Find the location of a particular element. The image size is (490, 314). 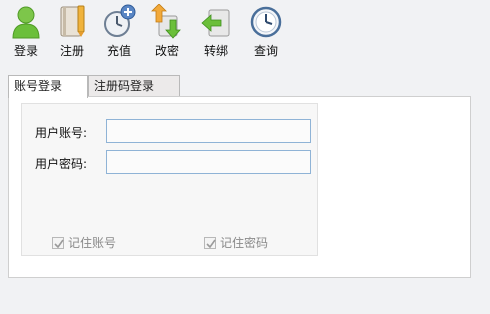

login-label: 登录 is located at coordinates (25, 51).